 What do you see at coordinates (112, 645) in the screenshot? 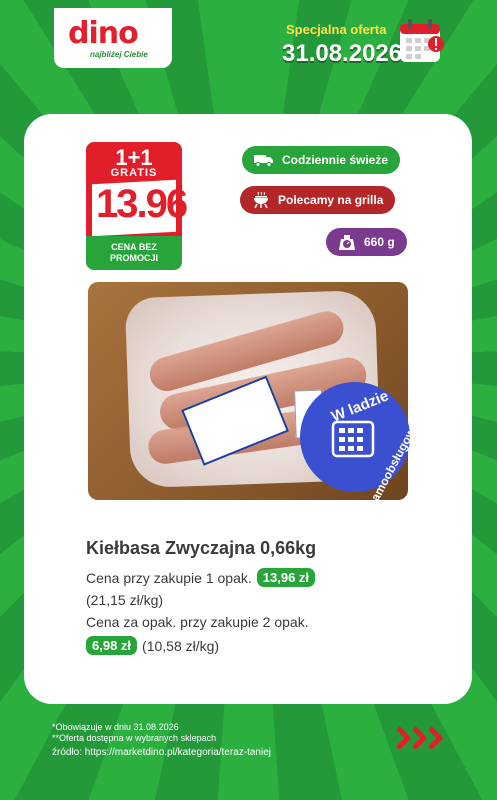
I see `price-2: 6,98 zł` at bounding box center [112, 645].